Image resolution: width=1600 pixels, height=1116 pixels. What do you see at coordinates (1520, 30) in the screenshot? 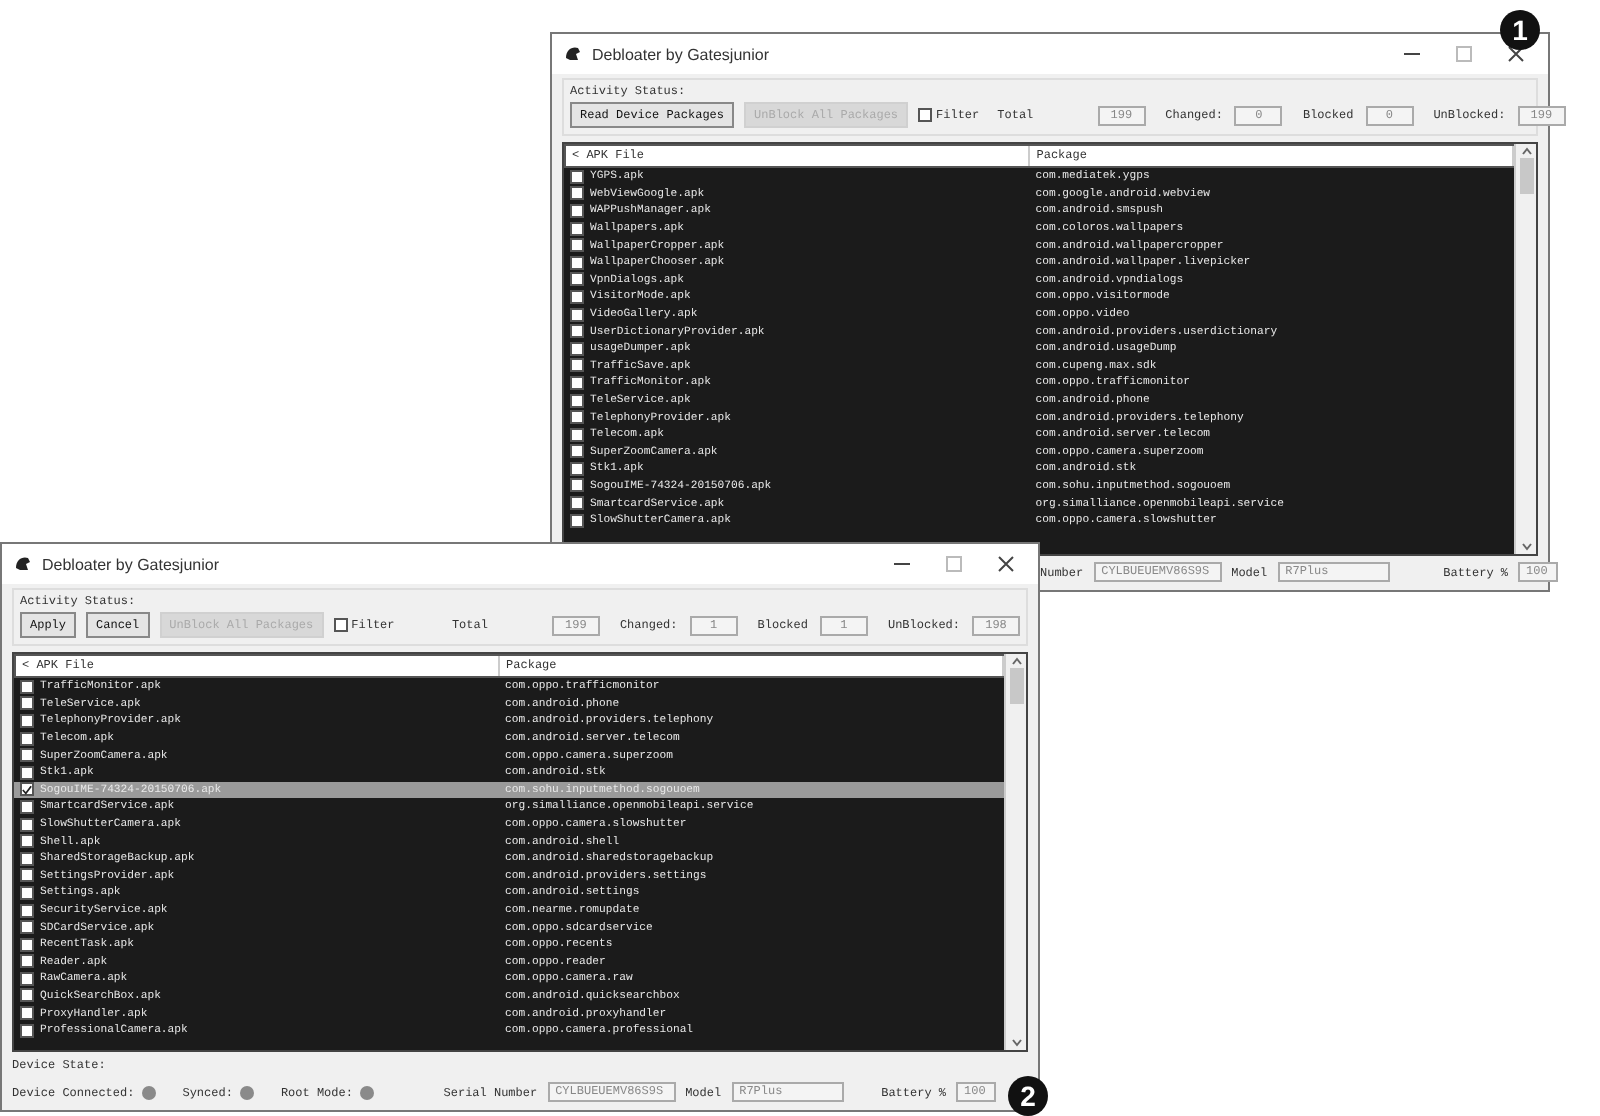
I see `callout-badge: 1` at bounding box center [1520, 30].